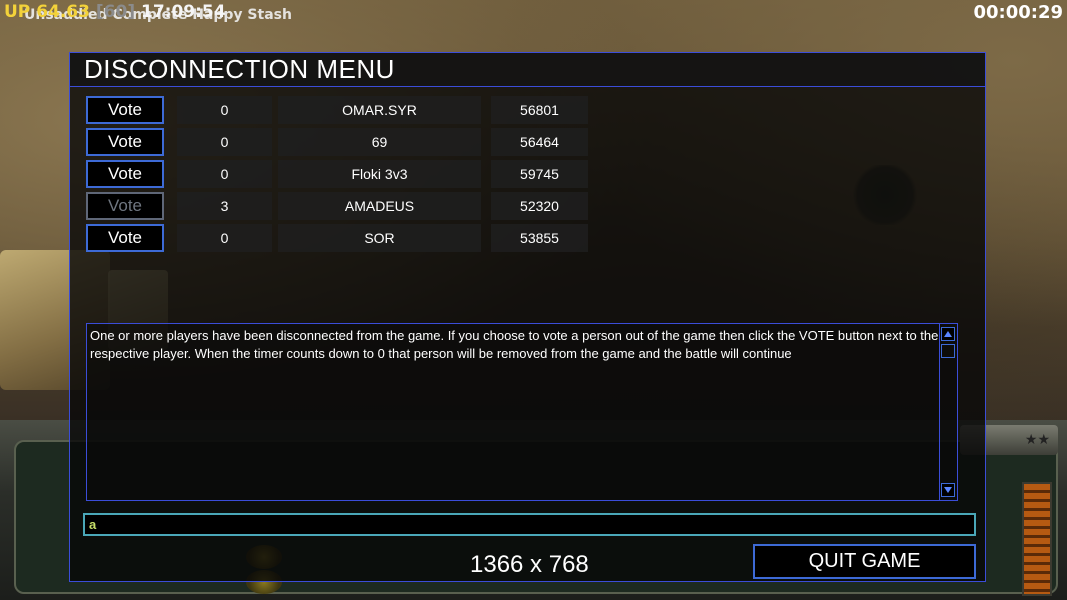  What do you see at coordinates (379, 206) in the screenshot?
I see `player-name: AMADEUS` at bounding box center [379, 206].